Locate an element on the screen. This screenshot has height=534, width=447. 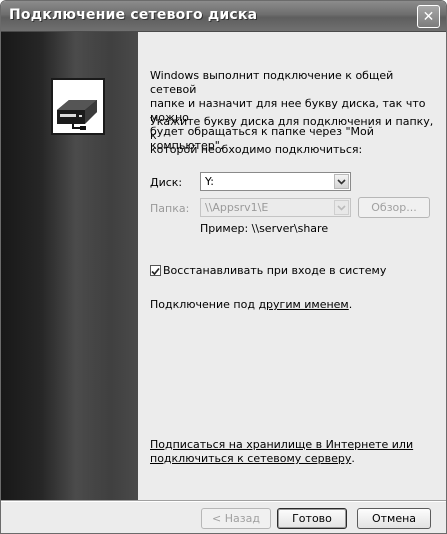
back-label: < Назад is located at coordinates (236, 518).